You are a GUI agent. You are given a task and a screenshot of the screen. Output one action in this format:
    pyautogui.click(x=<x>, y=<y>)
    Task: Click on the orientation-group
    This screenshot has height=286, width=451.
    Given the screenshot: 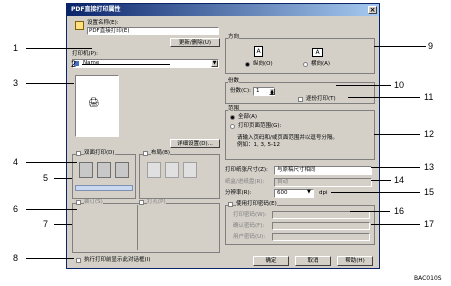 What is the action you would take?
    pyautogui.click(x=300, y=56)
    